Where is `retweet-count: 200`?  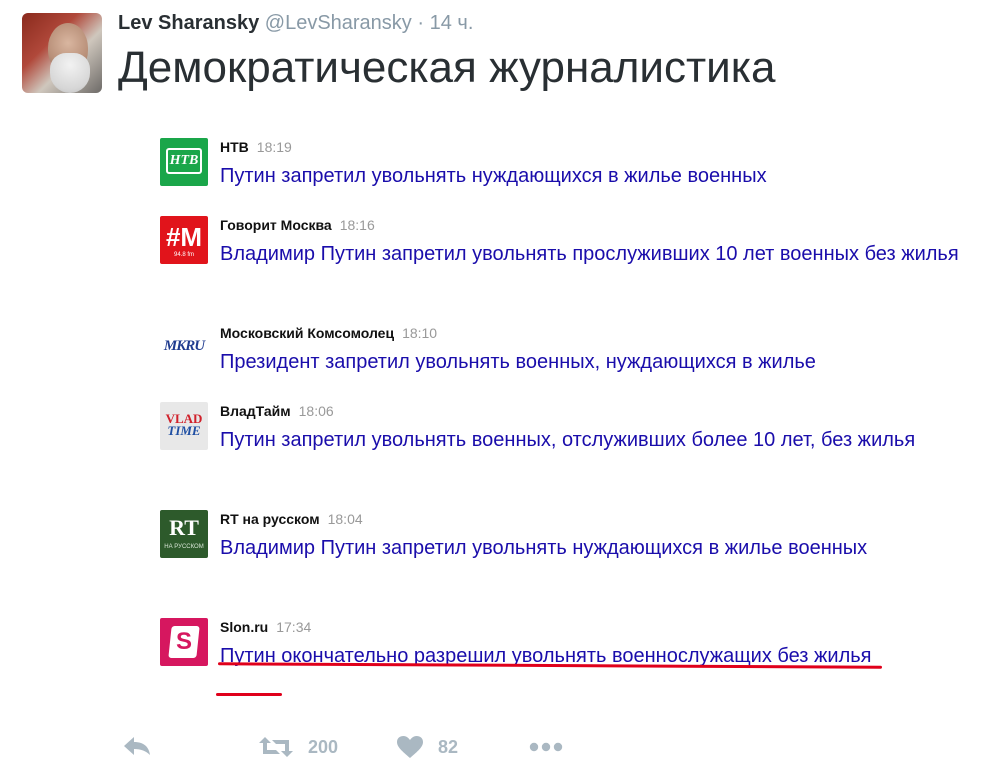
retweet-count: 200 is located at coordinates (323, 746).